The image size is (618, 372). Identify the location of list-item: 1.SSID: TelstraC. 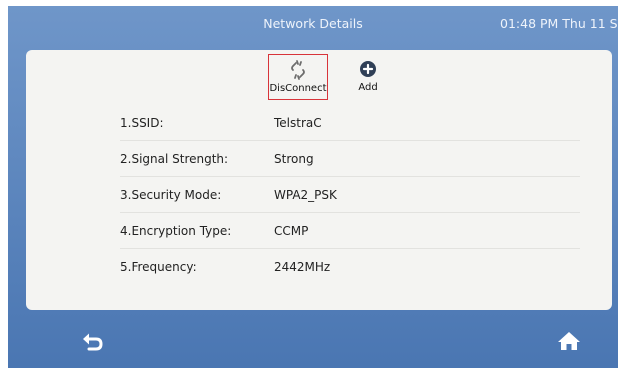
(350, 122).